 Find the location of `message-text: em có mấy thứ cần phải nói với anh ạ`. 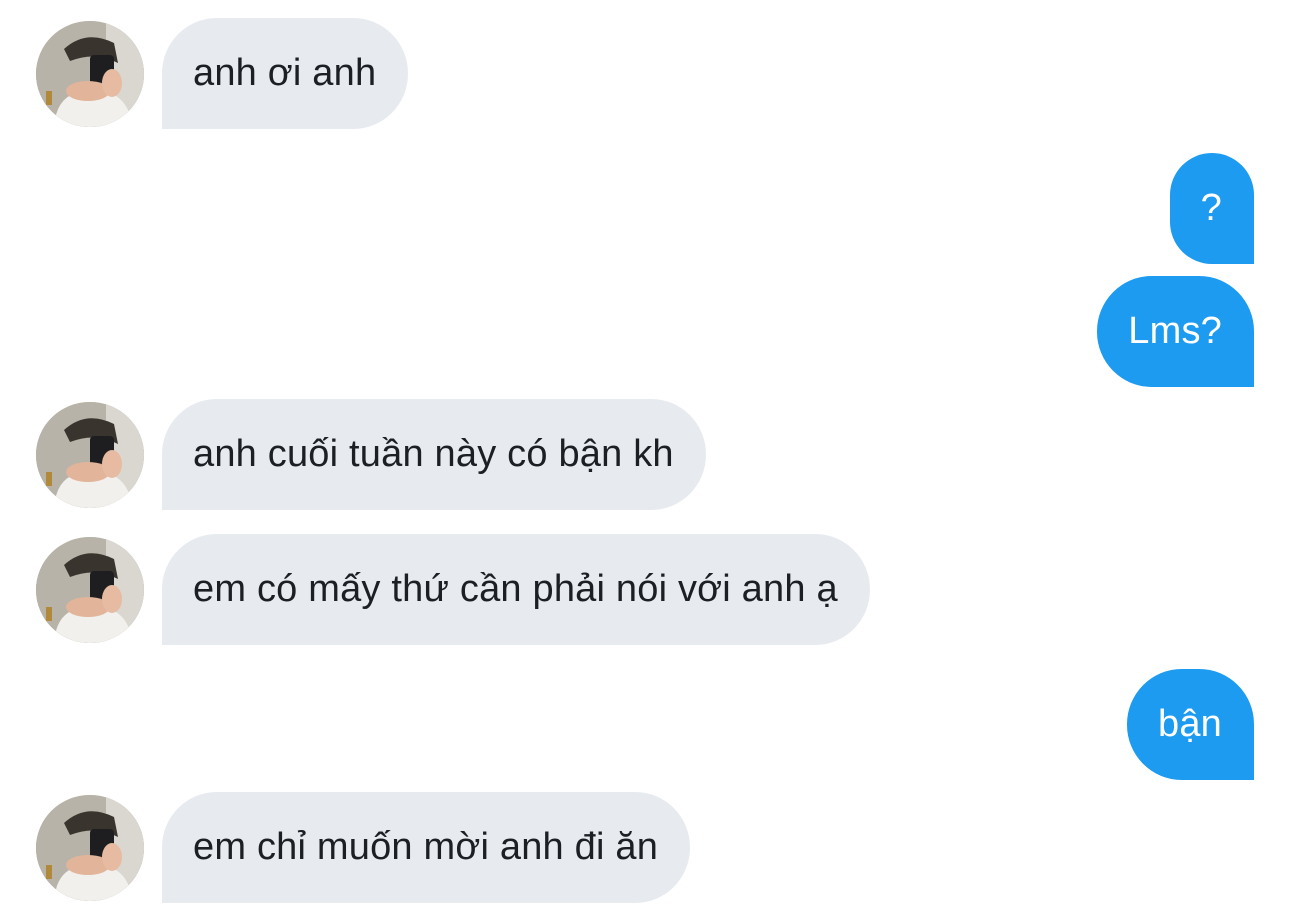

message-text: em có mấy thứ cần phải nói với anh ạ is located at coordinates (515, 589).